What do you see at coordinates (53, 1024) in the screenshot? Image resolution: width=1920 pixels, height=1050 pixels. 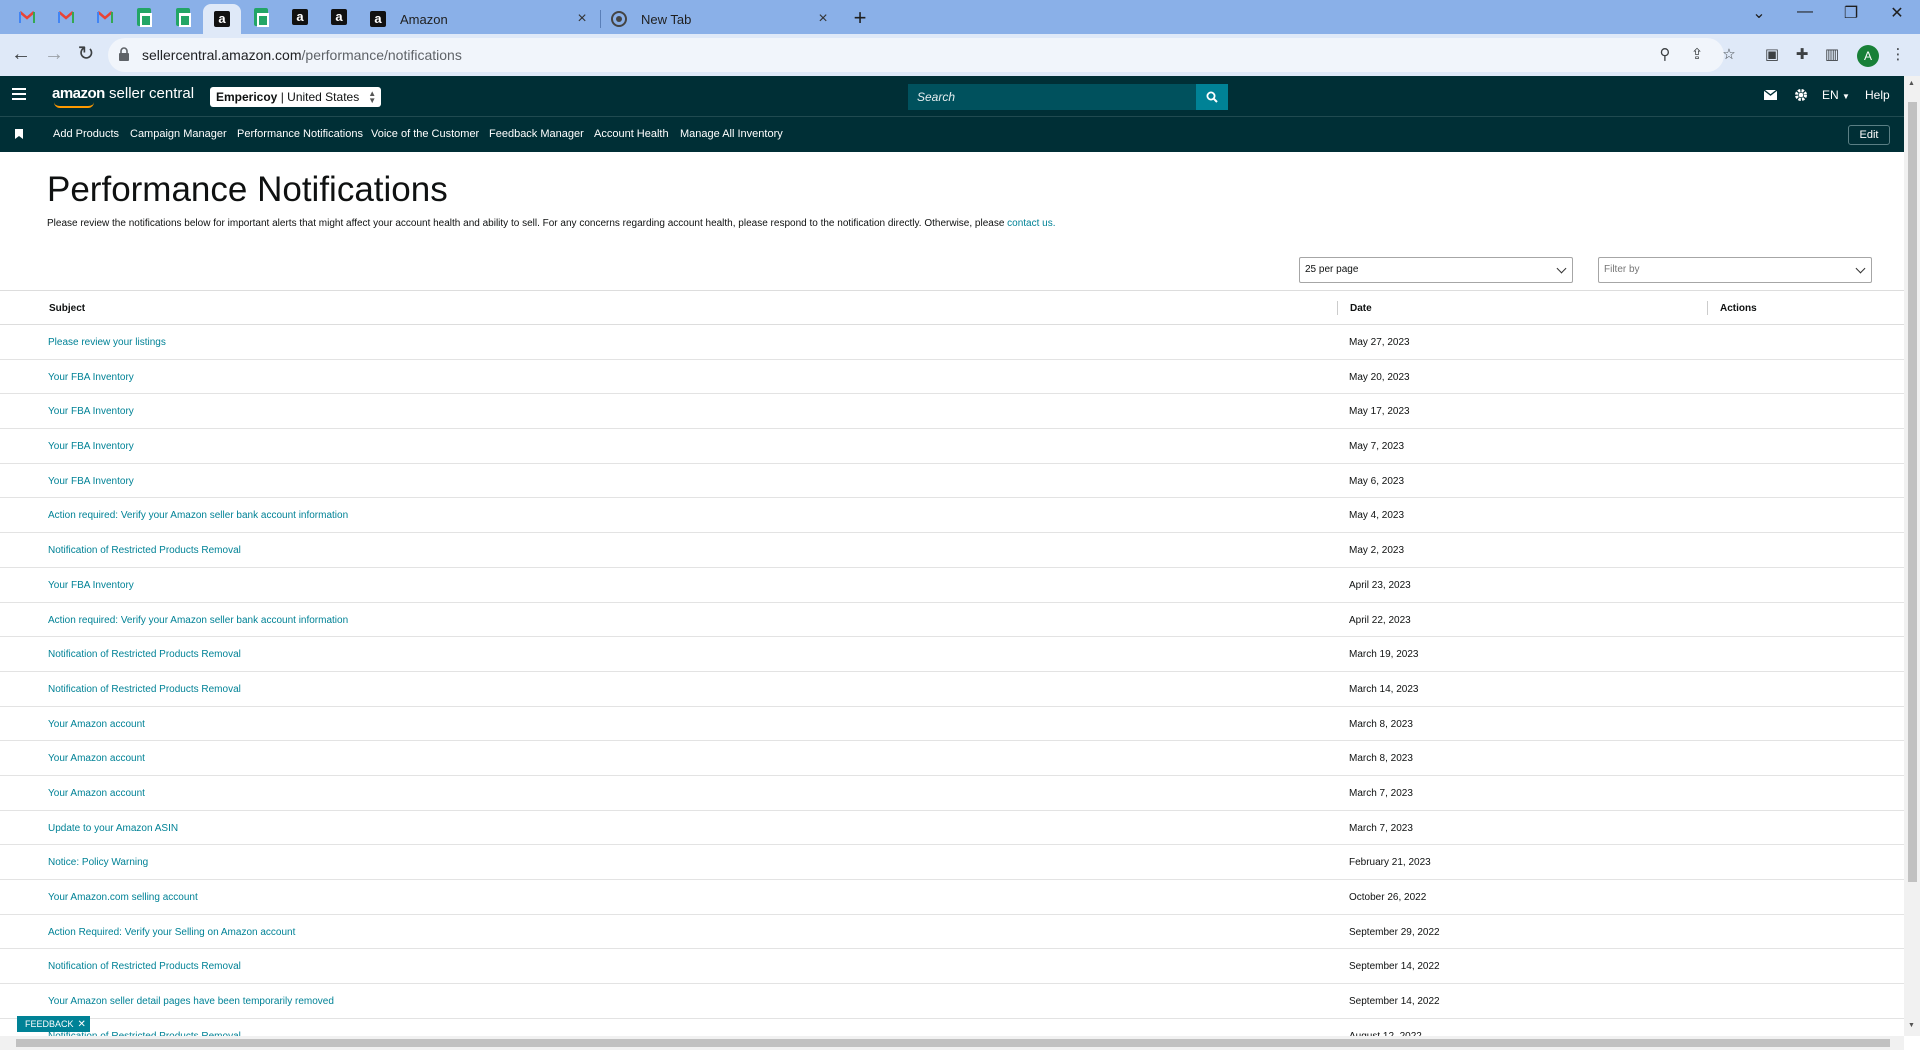 I see `feedback-tab: FEEDBACK ✕` at bounding box center [53, 1024].